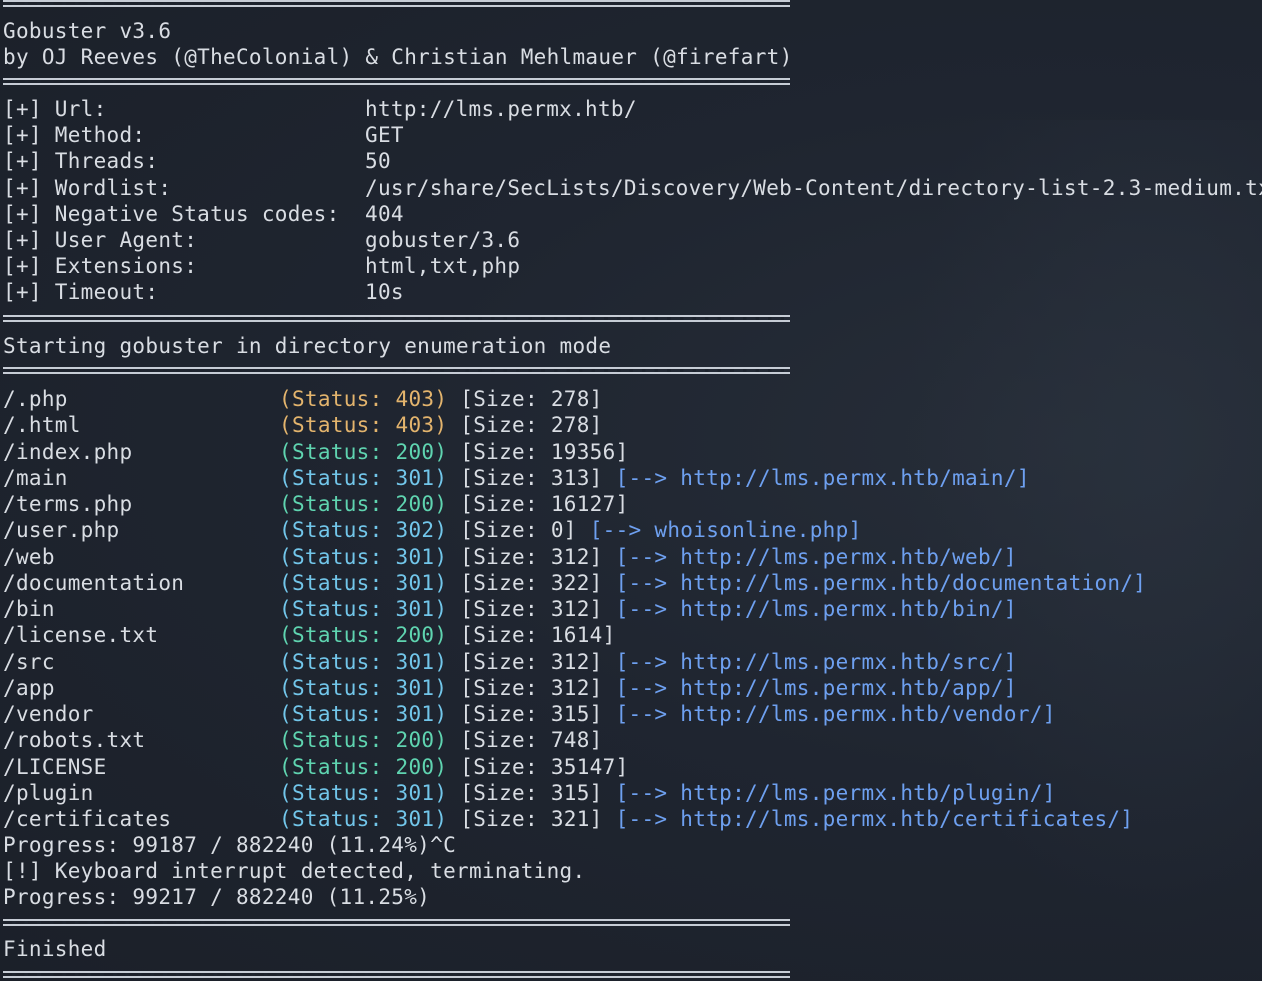  I want to click on result-redirect: [--> http://lms.permx.htb/main/], so click(822, 477).